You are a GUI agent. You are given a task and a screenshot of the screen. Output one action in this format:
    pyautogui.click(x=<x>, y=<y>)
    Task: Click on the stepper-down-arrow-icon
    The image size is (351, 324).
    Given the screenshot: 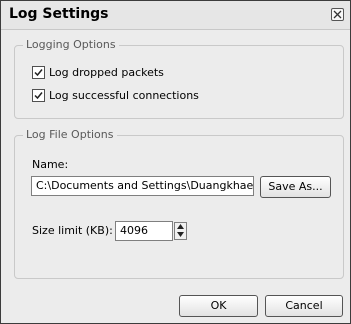 What is the action you would take?
    pyautogui.click(x=180, y=235)
    